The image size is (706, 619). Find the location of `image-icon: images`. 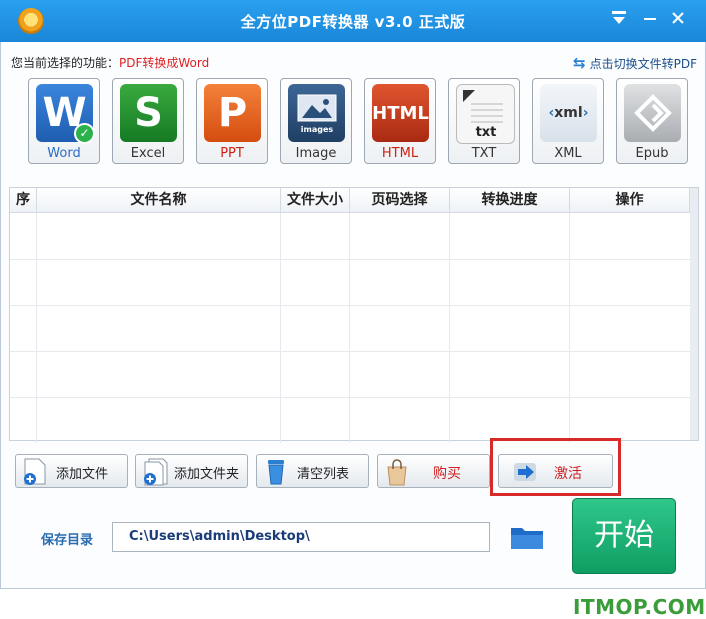

image-icon: images is located at coordinates (316, 113).